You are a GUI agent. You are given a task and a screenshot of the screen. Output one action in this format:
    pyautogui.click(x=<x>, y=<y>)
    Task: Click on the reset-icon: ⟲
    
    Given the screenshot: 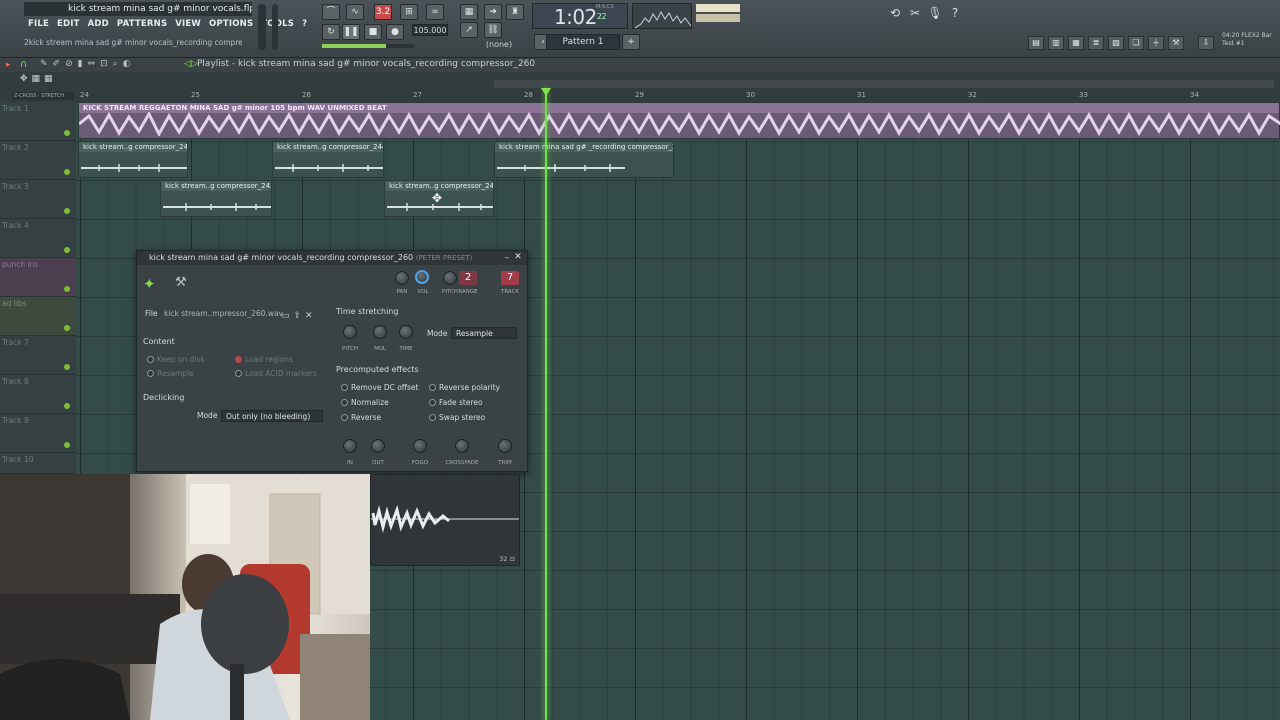 What is the action you would take?
    pyautogui.click(x=895, y=13)
    